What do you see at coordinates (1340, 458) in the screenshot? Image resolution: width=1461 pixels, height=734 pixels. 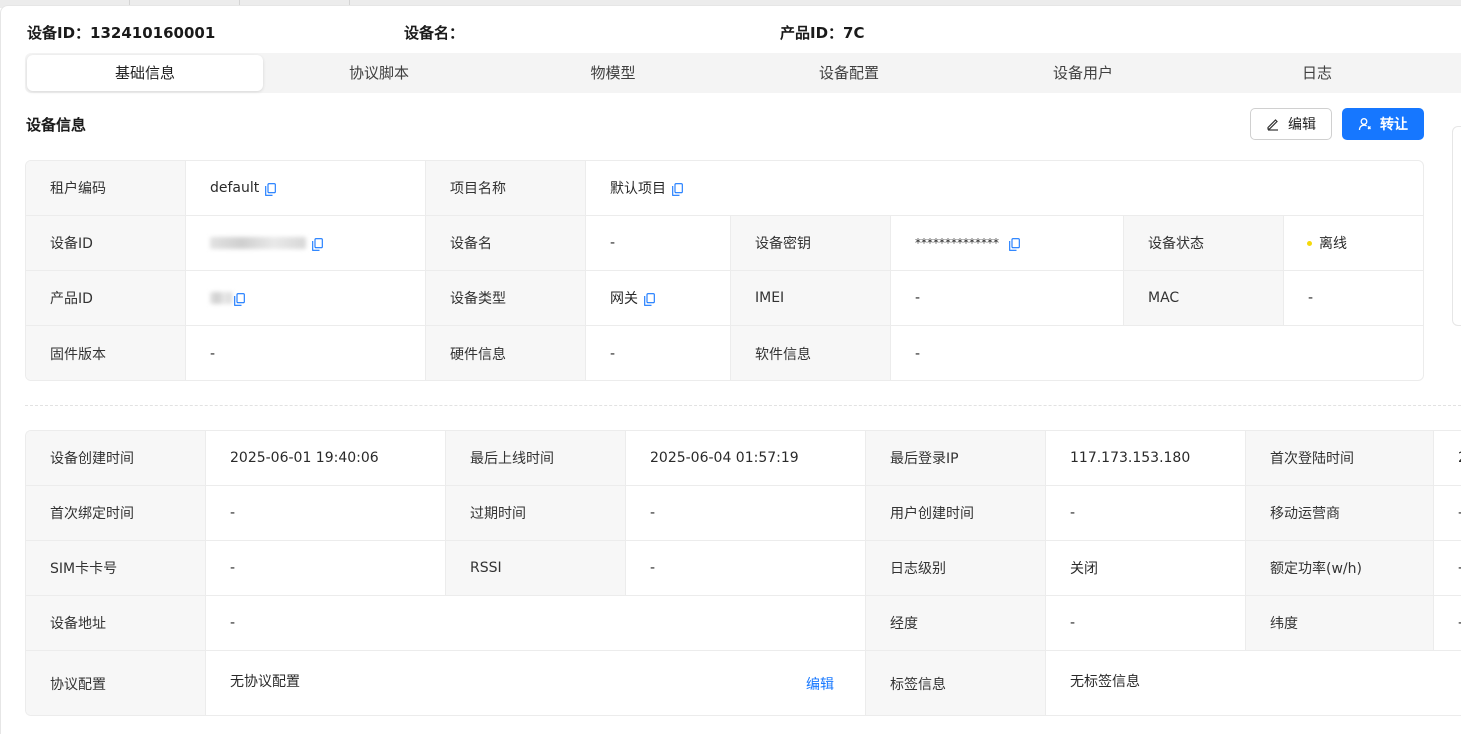 I see `first-login-label: 首次登陆时间` at bounding box center [1340, 458].